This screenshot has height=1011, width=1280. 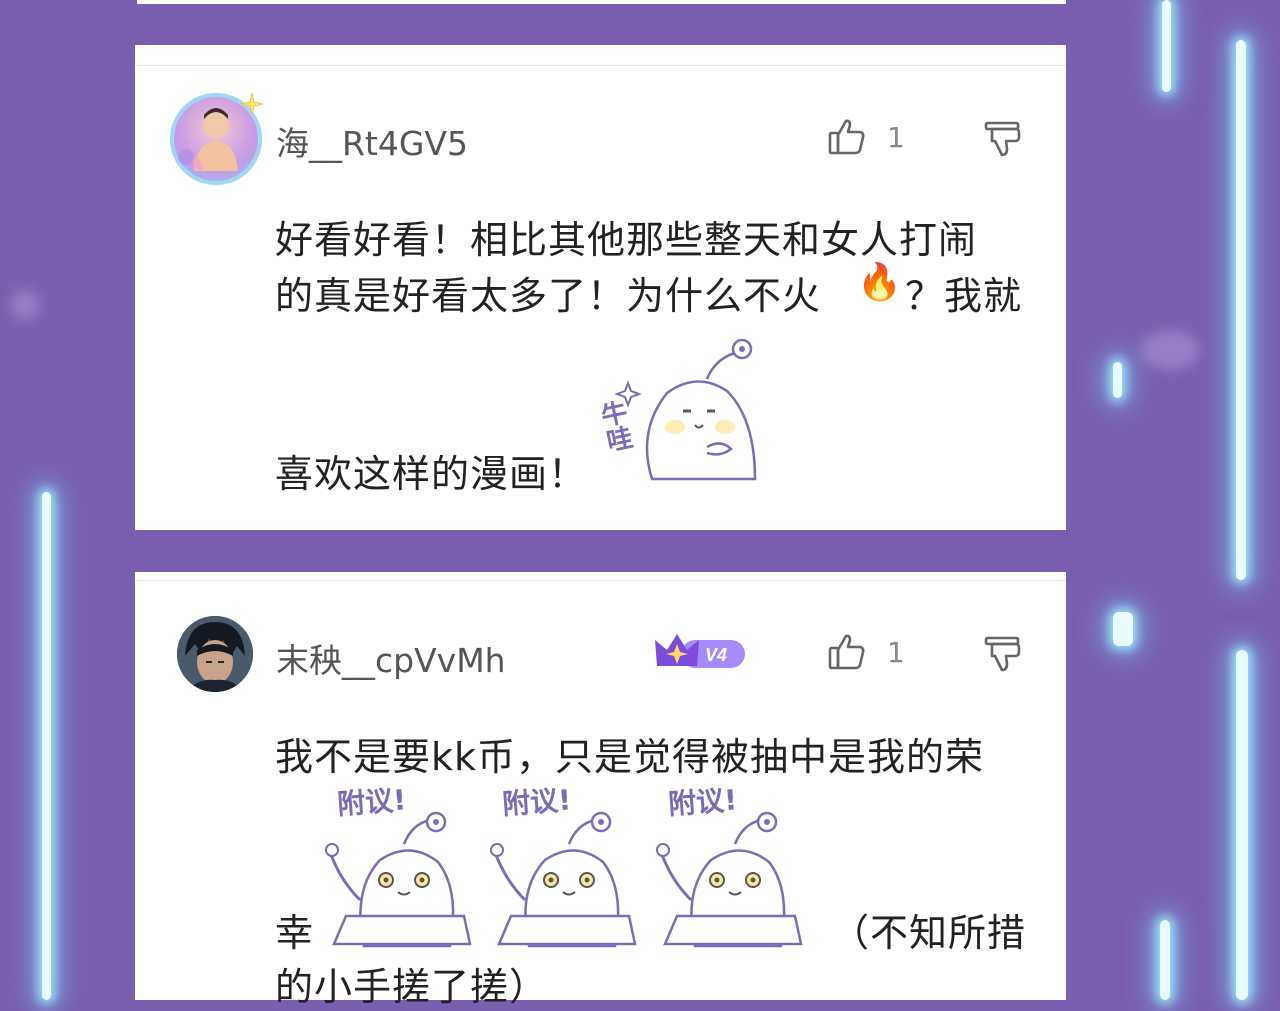 I want to click on sparkle-icon, so click(x=252, y=104).